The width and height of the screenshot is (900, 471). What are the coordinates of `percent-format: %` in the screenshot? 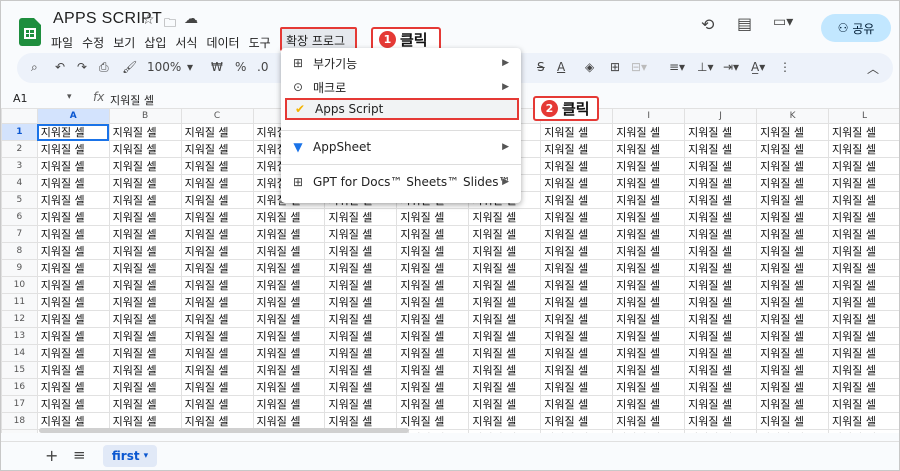 It's located at (240, 67).